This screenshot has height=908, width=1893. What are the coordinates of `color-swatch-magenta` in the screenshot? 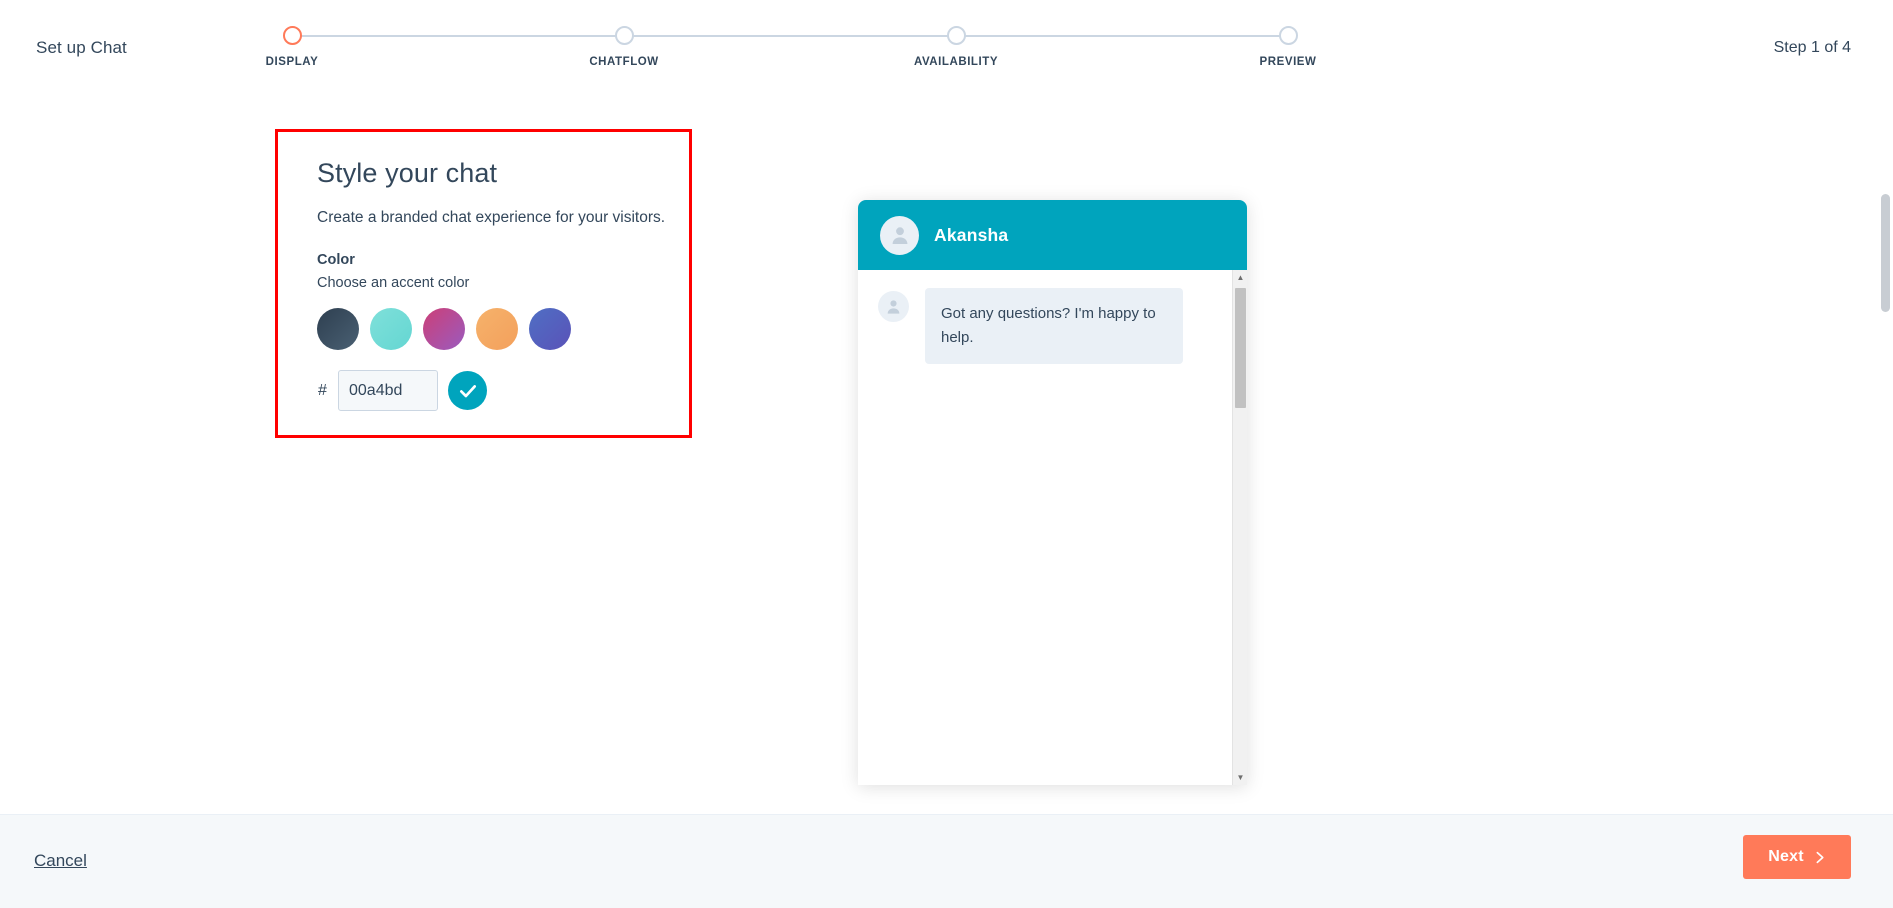 It's located at (444, 329).